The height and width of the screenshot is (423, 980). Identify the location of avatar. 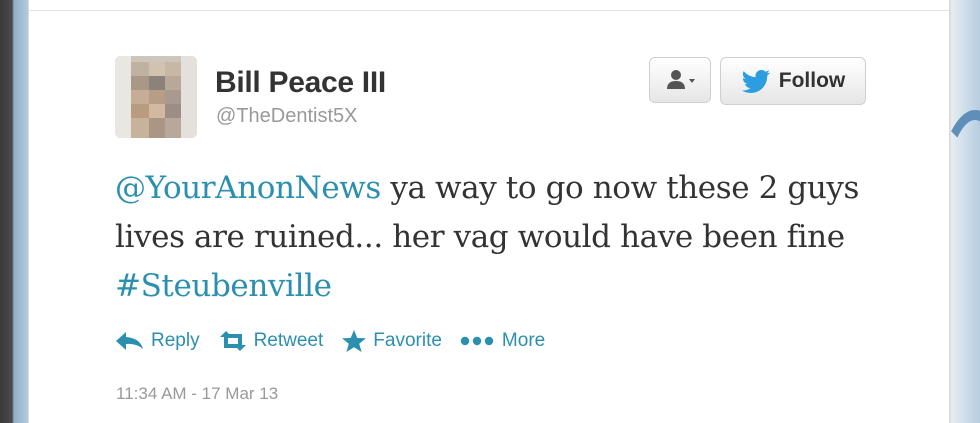
(156, 97).